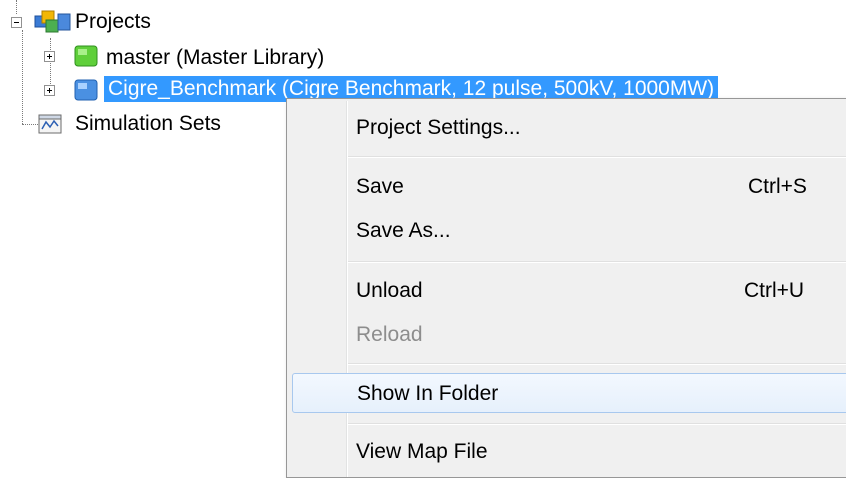 The width and height of the screenshot is (846, 478). What do you see at coordinates (774, 290) in the screenshot?
I see `menu-item-shortcut: Ctrl+U` at bounding box center [774, 290].